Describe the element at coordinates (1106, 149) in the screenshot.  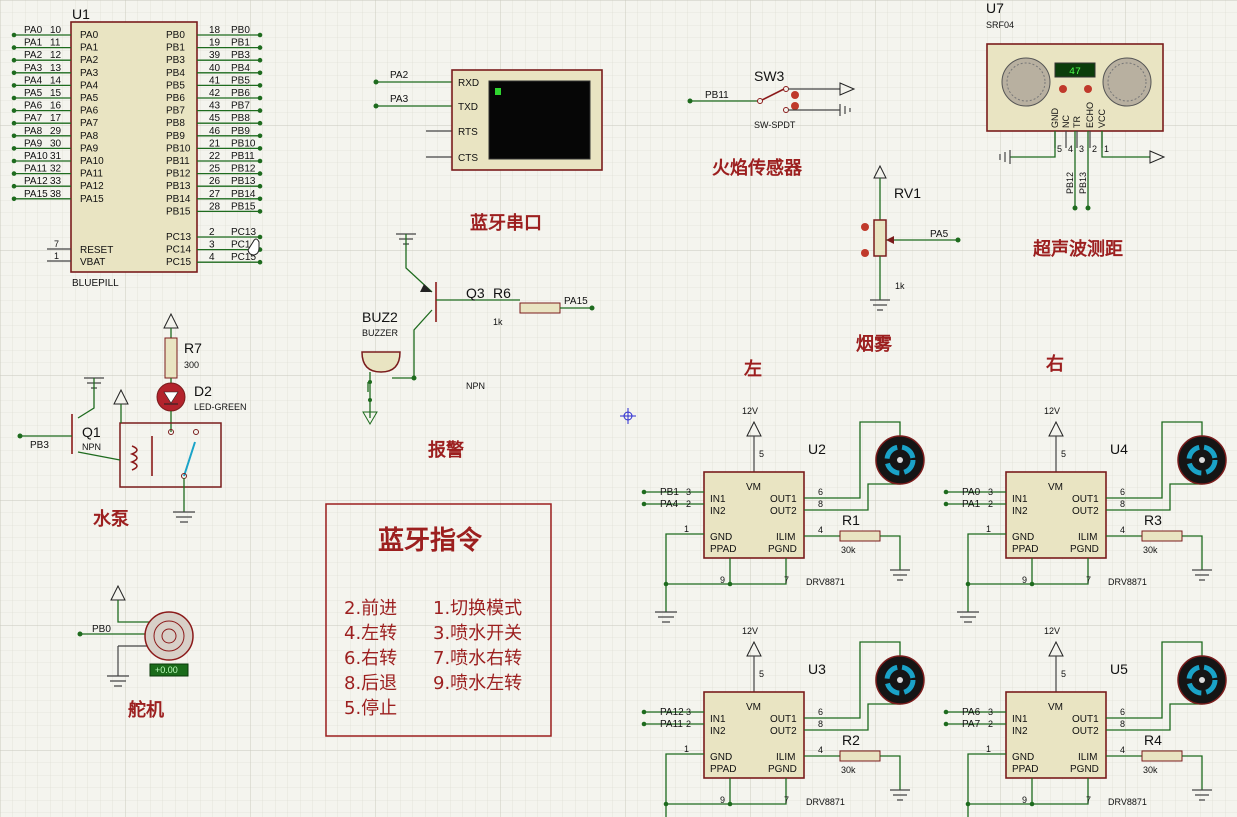
I see `sonar-pin-num: 1` at that location.